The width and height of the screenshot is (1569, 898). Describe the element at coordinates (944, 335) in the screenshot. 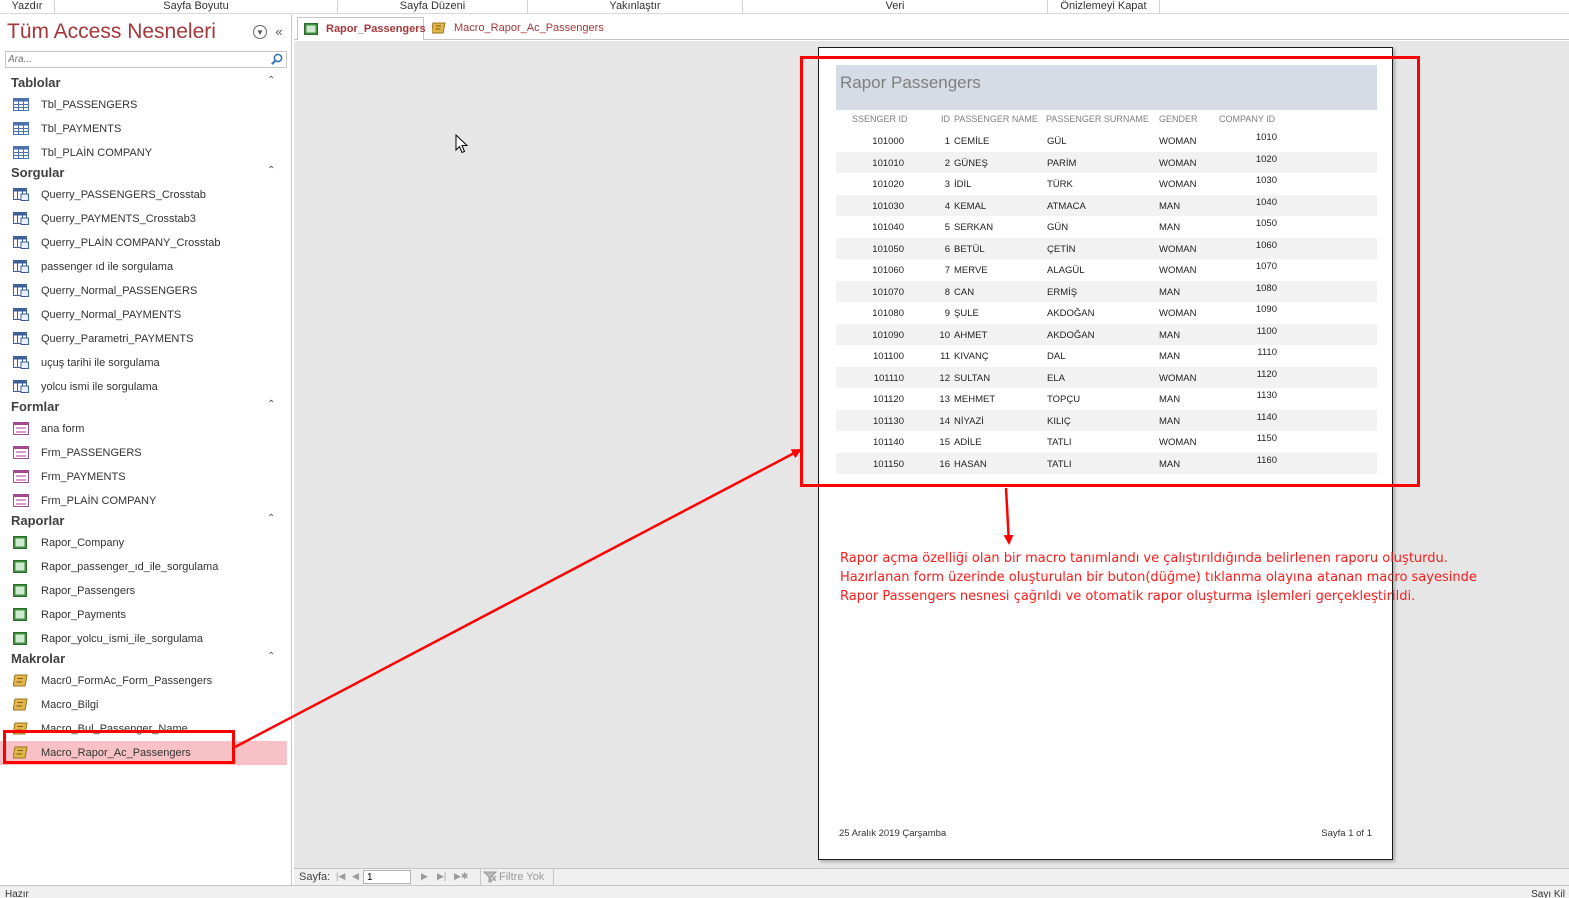

I see `cell-id: 10` at that location.